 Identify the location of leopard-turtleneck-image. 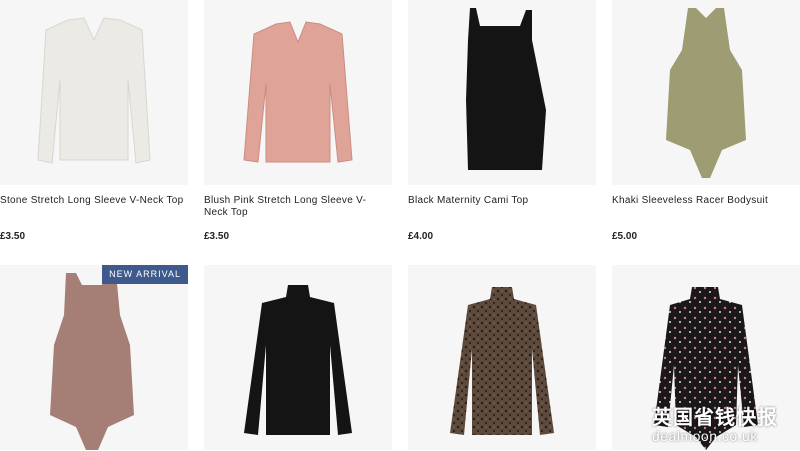
(502, 361).